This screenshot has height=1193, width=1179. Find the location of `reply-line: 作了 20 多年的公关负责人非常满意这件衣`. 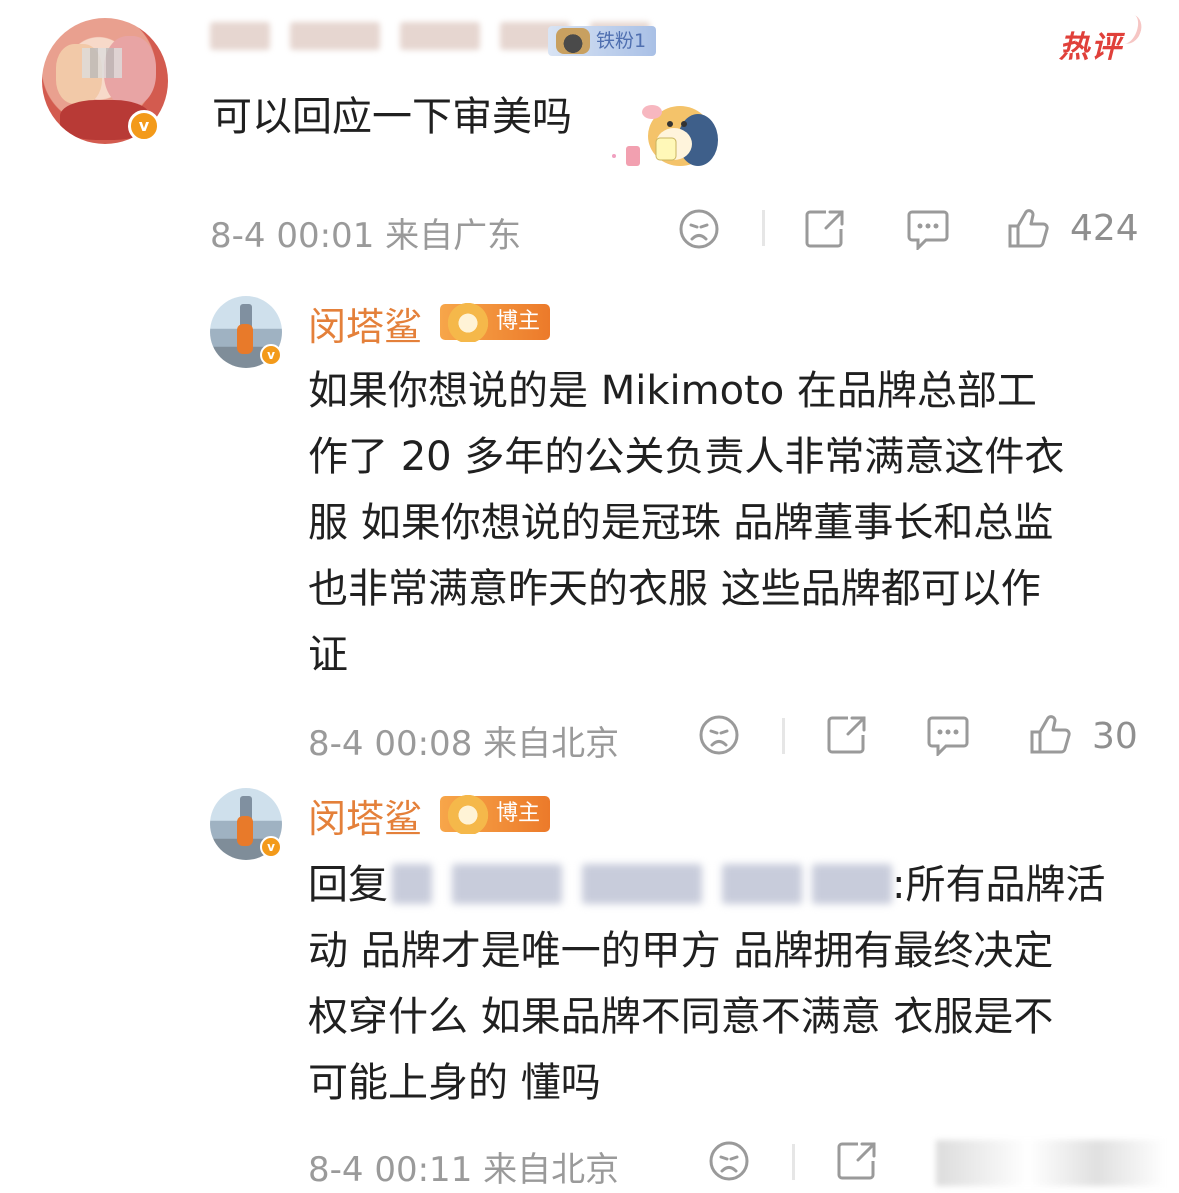

reply-line: 作了 20 多年的公关负责人非常满意这件衣 is located at coordinates (686, 457).